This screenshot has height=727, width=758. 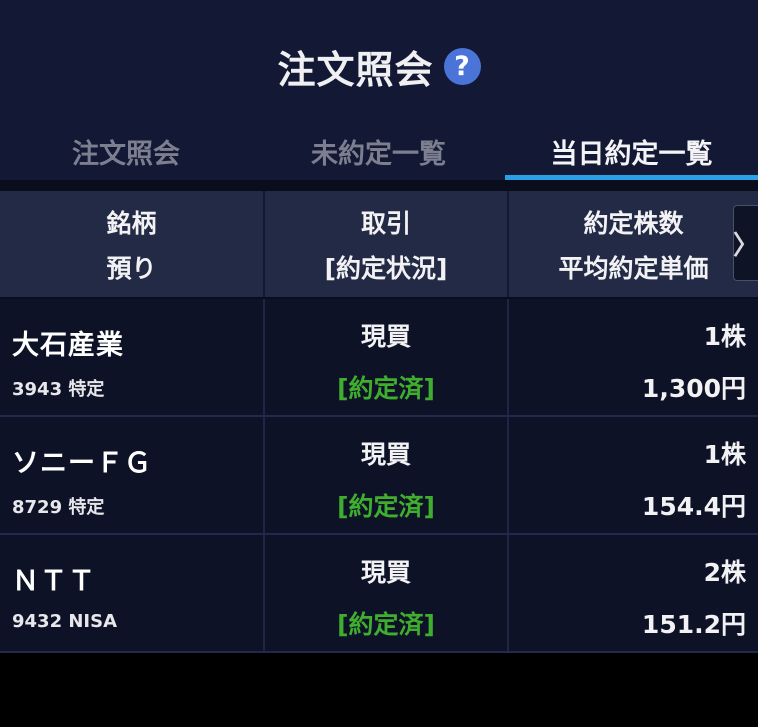 What do you see at coordinates (58, 507) in the screenshot?
I see `stock-code-custody: 8729 特定` at bounding box center [58, 507].